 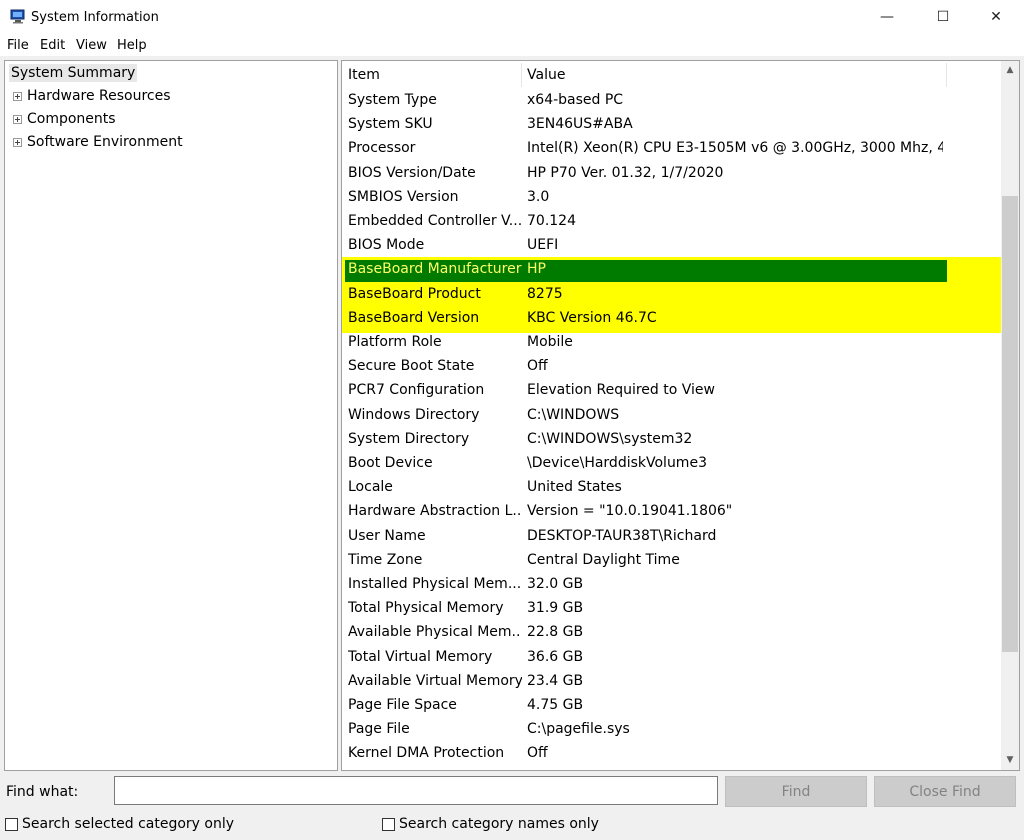 What do you see at coordinates (435, 680) in the screenshot?
I see `row-item: Available Virtual Memory` at bounding box center [435, 680].